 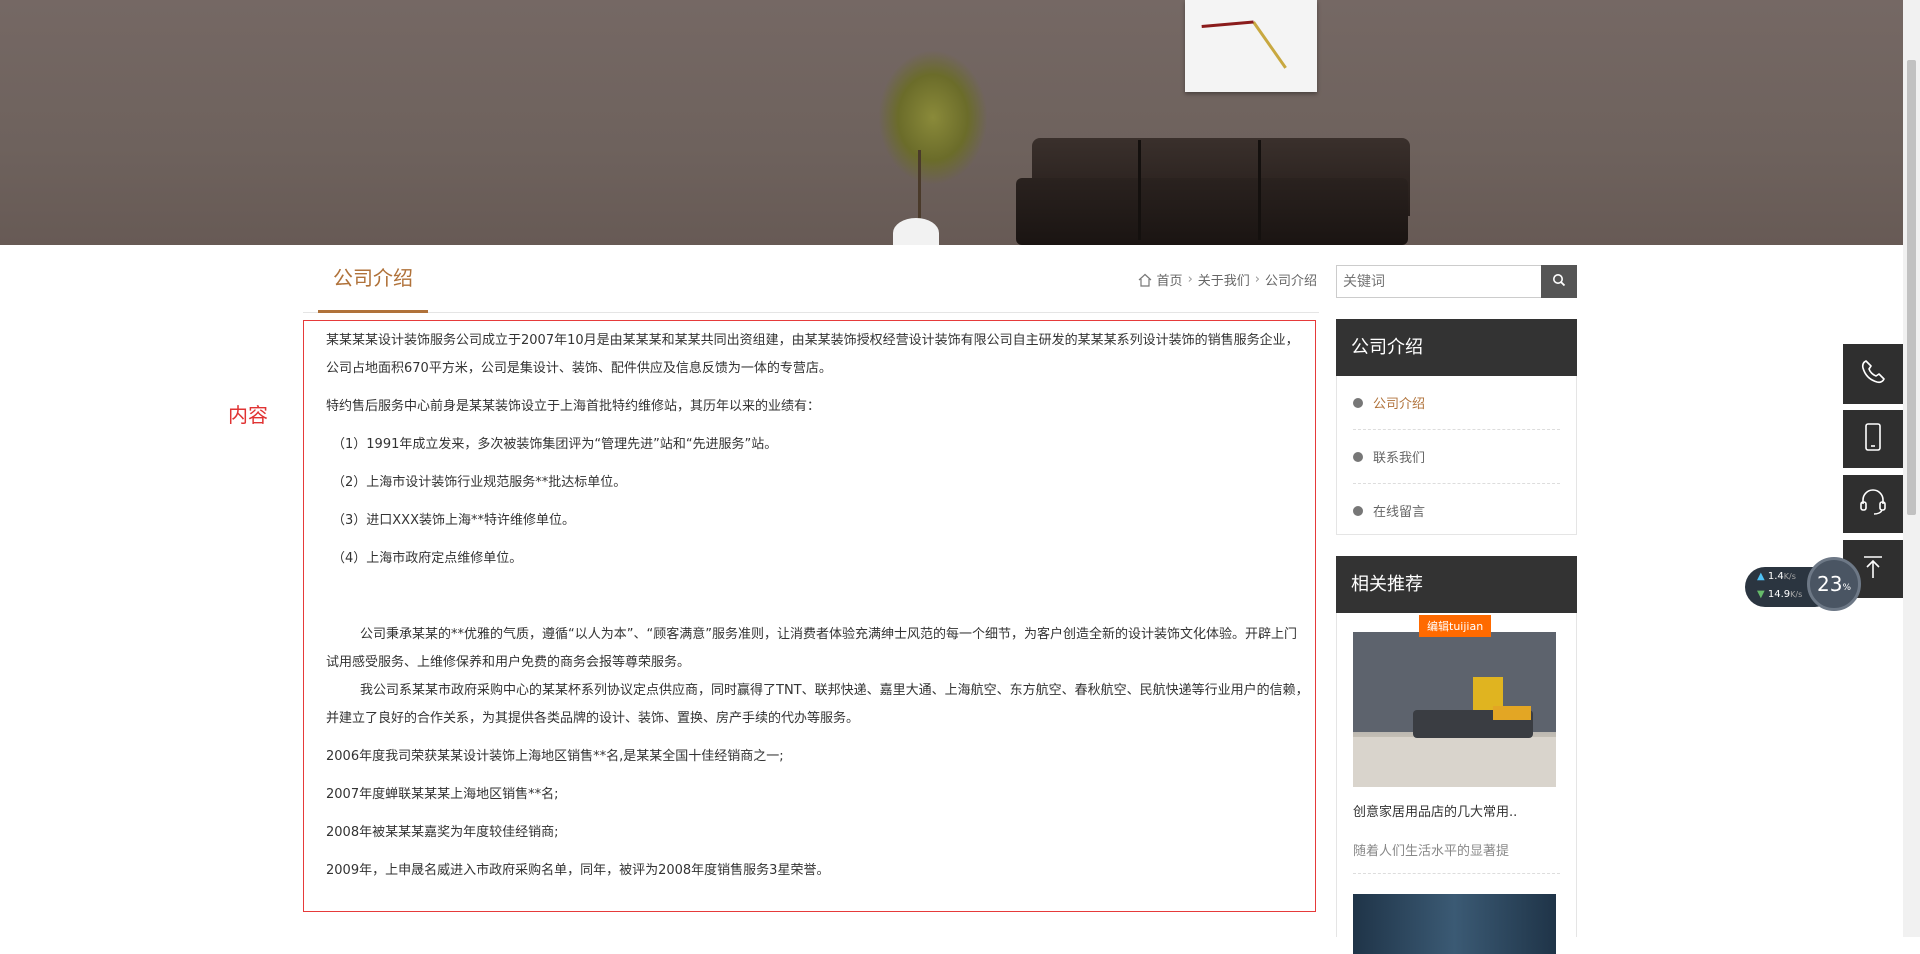 I want to click on page-header: 公司介绍 首页 › 关于我们 › 公司介绍, so click(x=811, y=285).